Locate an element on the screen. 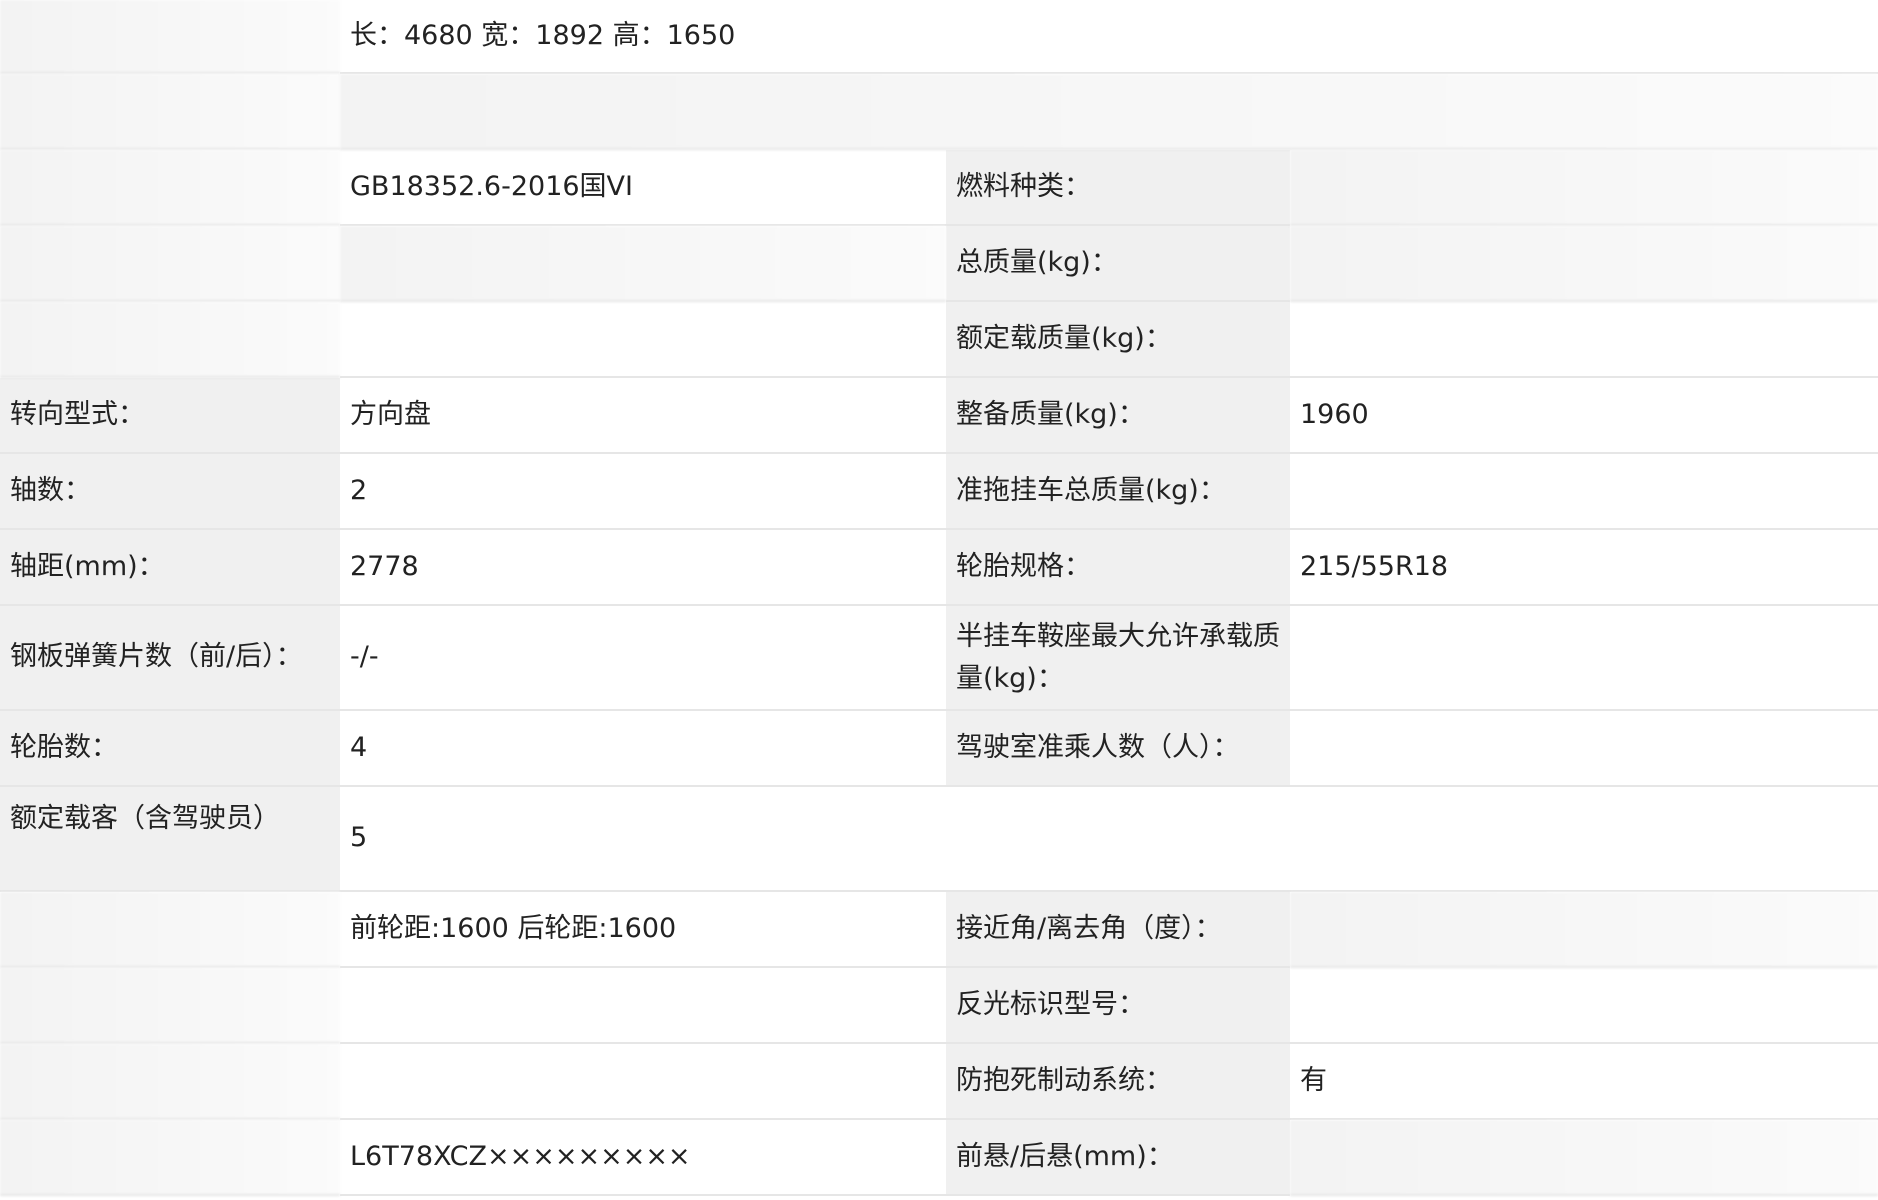 This screenshot has height=1200, width=1878. rated-load-label: 额定载质量(kg)： is located at coordinates (1118, 340).